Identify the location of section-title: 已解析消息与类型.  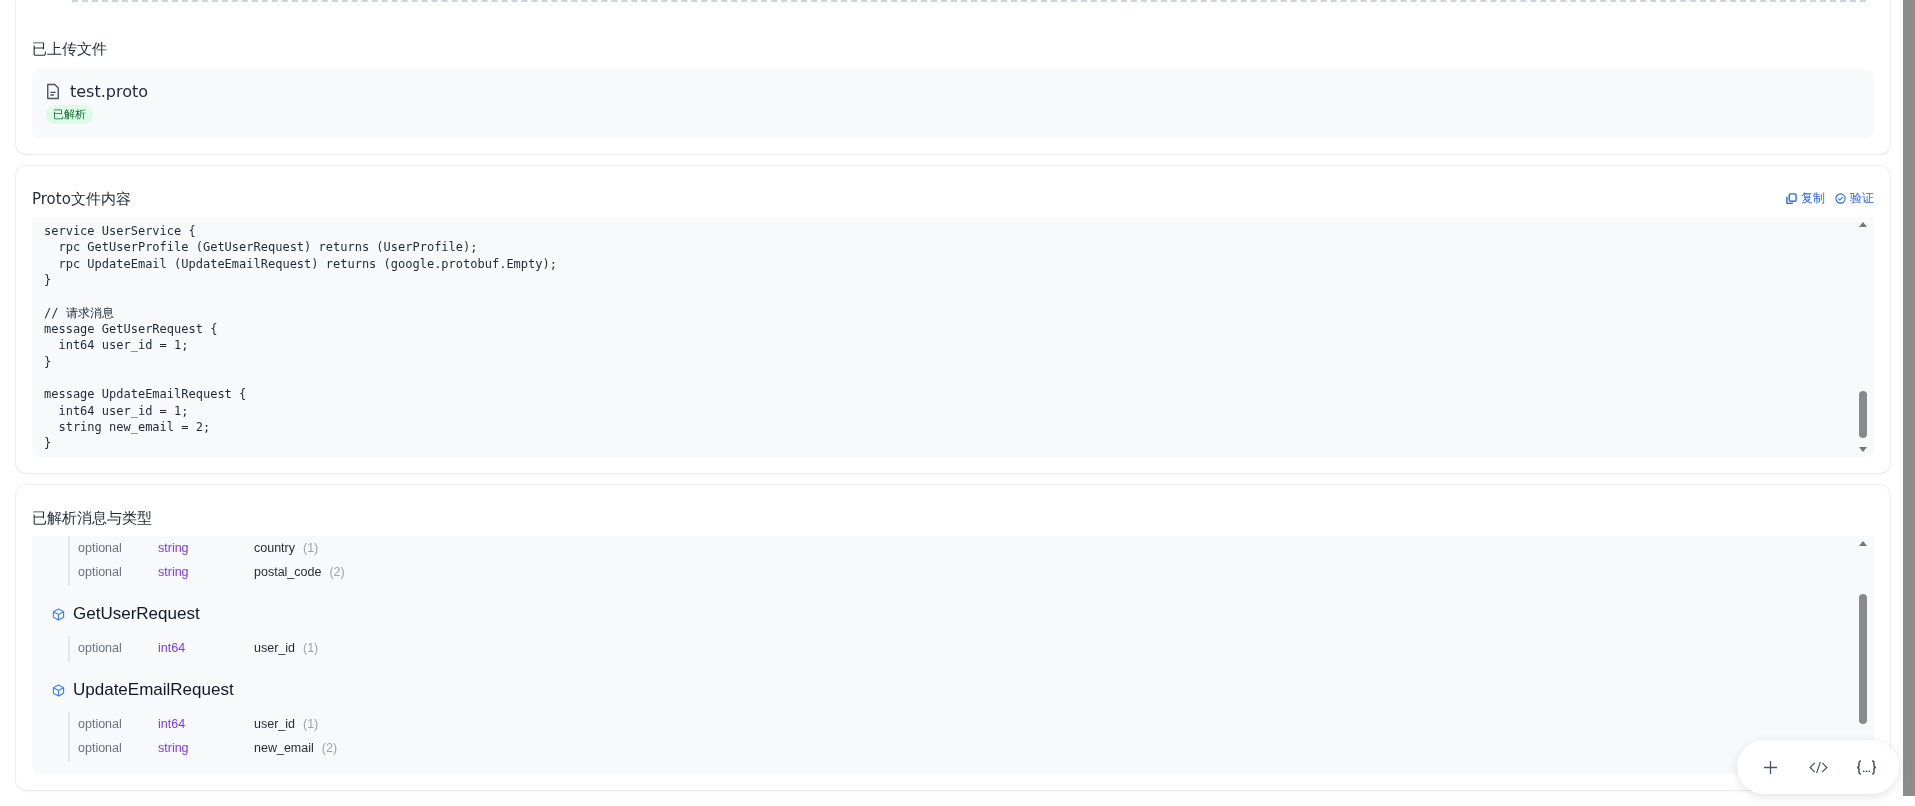
(92, 518).